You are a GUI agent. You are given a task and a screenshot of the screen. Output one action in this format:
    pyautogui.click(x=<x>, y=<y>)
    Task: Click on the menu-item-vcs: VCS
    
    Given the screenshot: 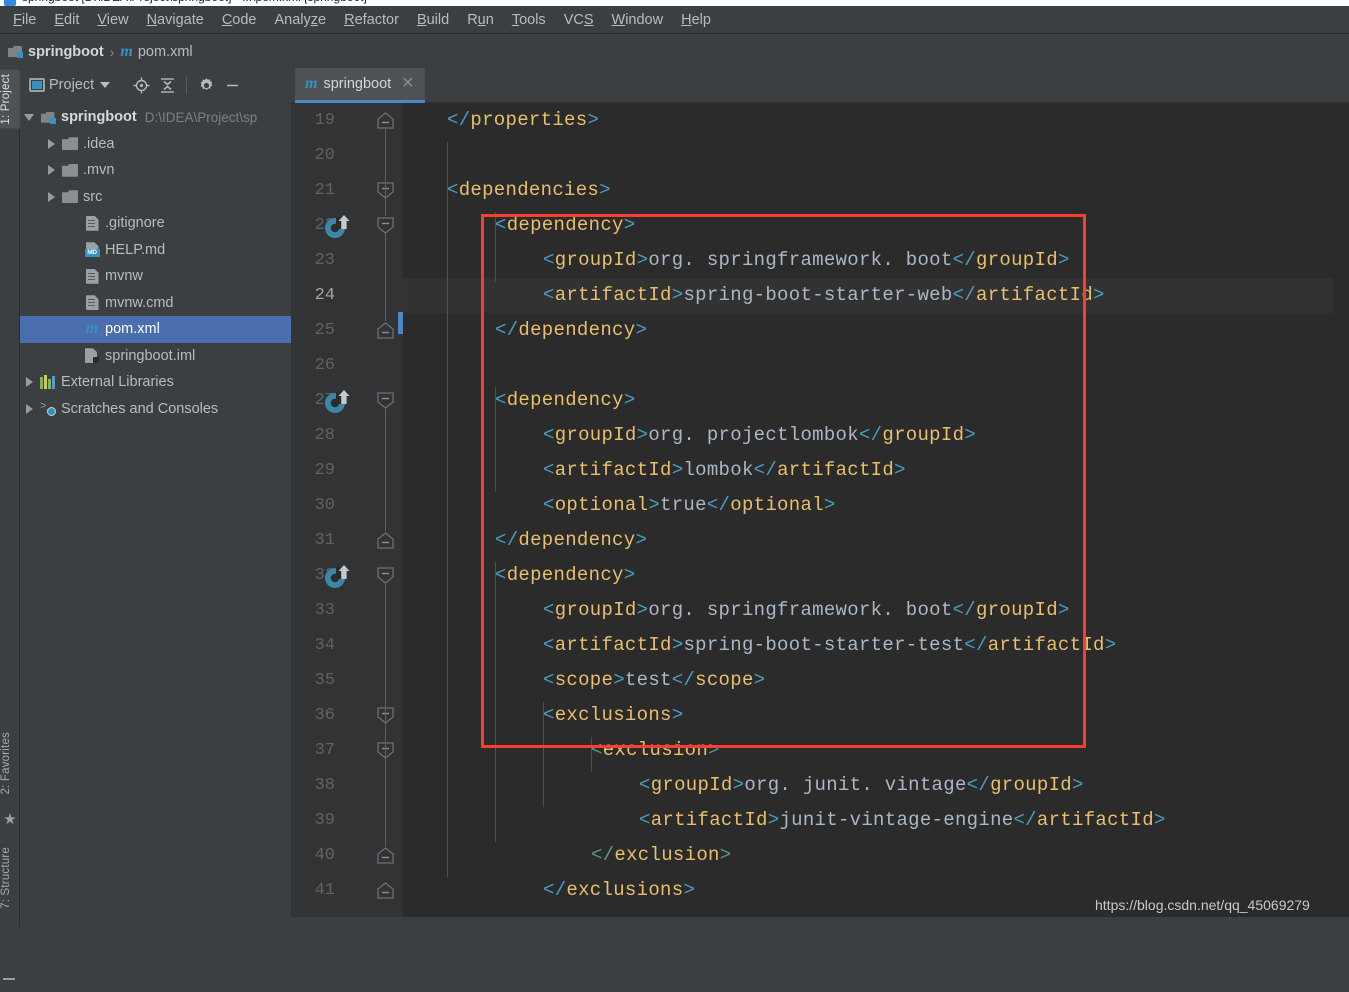 What is the action you would take?
    pyautogui.click(x=579, y=20)
    